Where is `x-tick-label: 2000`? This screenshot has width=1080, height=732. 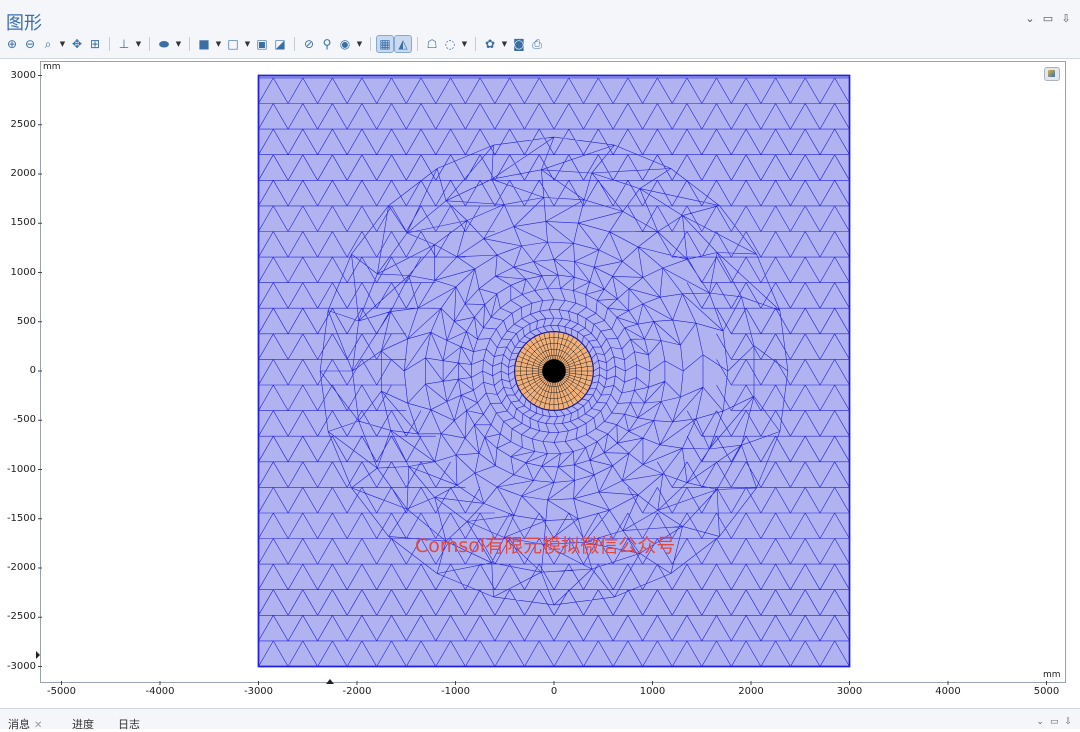
x-tick-label: 2000 is located at coordinates (751, 691).